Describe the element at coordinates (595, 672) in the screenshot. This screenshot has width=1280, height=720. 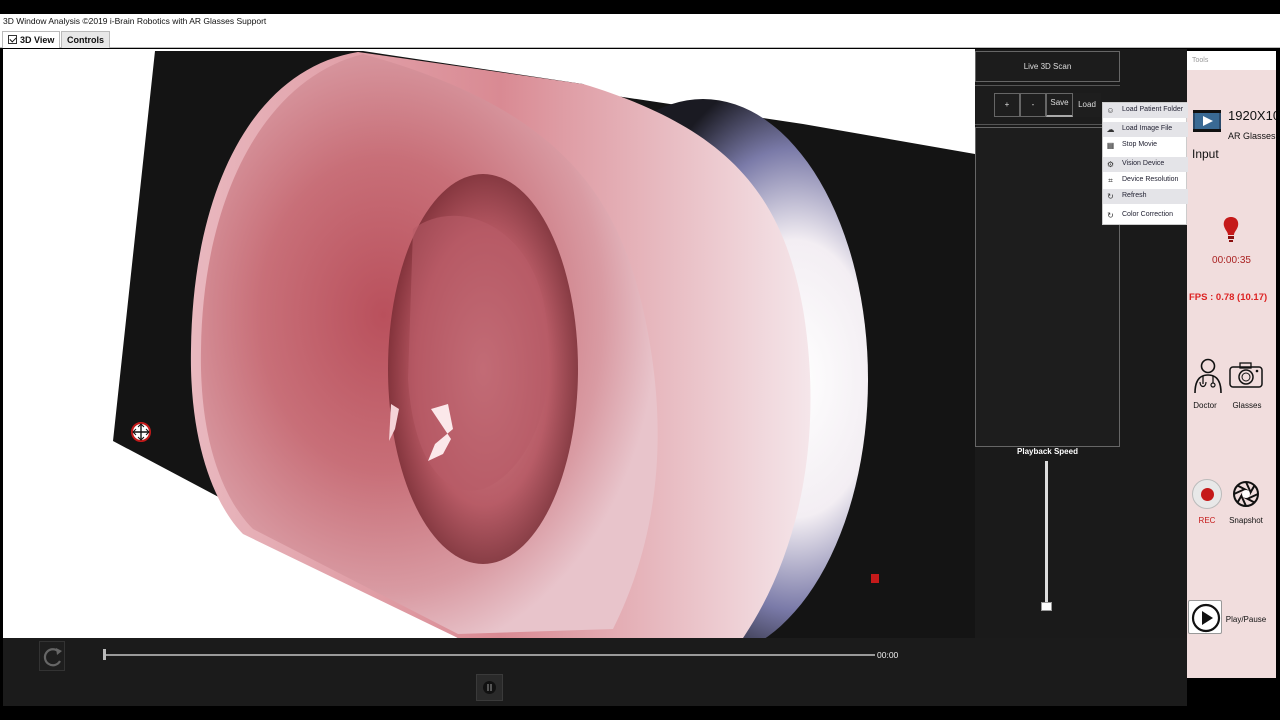
I see `player-controls: 00:00` at that location.